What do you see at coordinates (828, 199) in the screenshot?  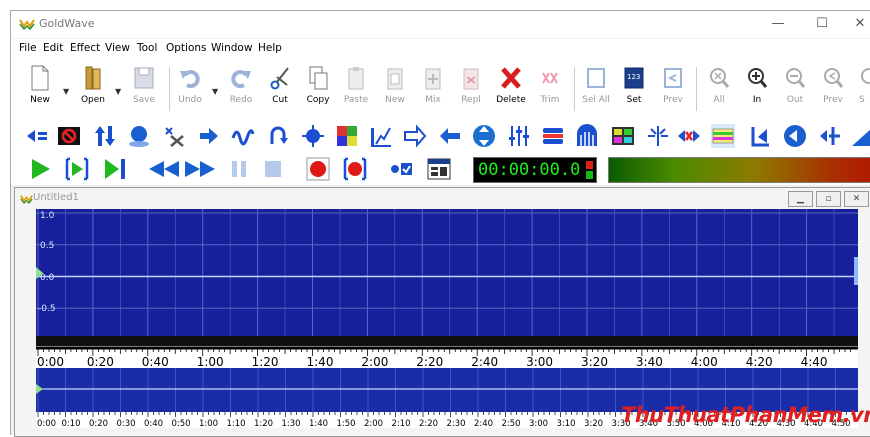 I see `document-restore-button: ▫` at bounding box center [828, 199].